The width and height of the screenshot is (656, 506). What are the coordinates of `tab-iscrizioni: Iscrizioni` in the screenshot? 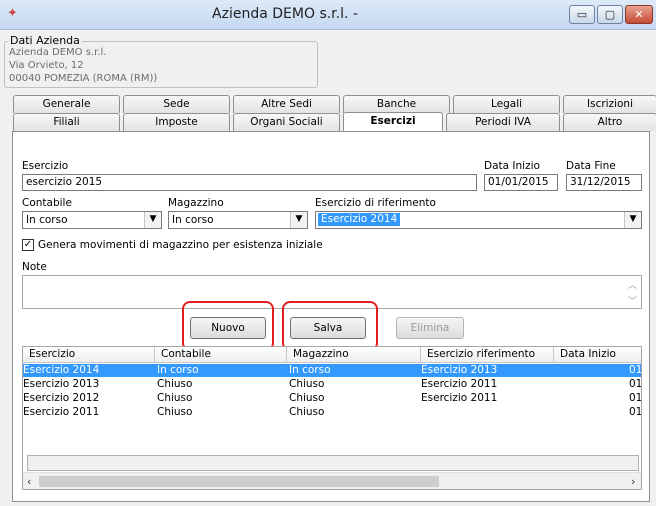 It's located at (609, 104).